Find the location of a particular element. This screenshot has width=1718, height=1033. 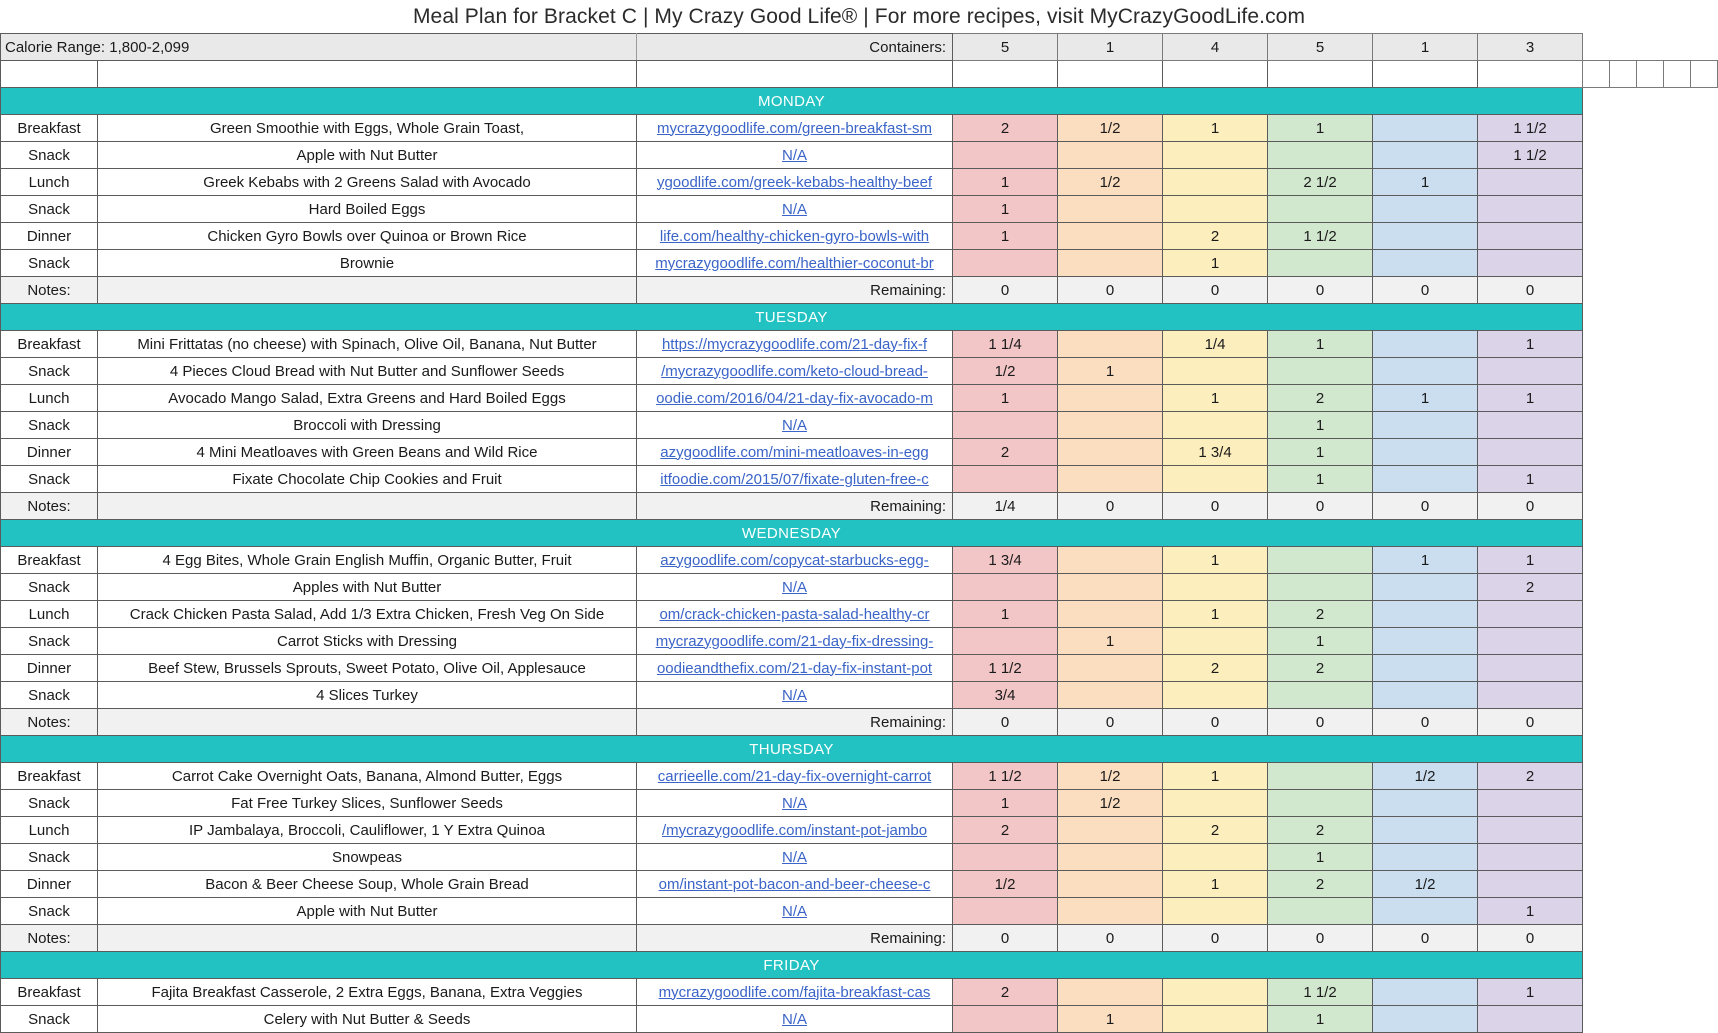

recipe-link: mycrazygoodlife.com/21-day-fix-dressing- is located at coordinates (795, 641).